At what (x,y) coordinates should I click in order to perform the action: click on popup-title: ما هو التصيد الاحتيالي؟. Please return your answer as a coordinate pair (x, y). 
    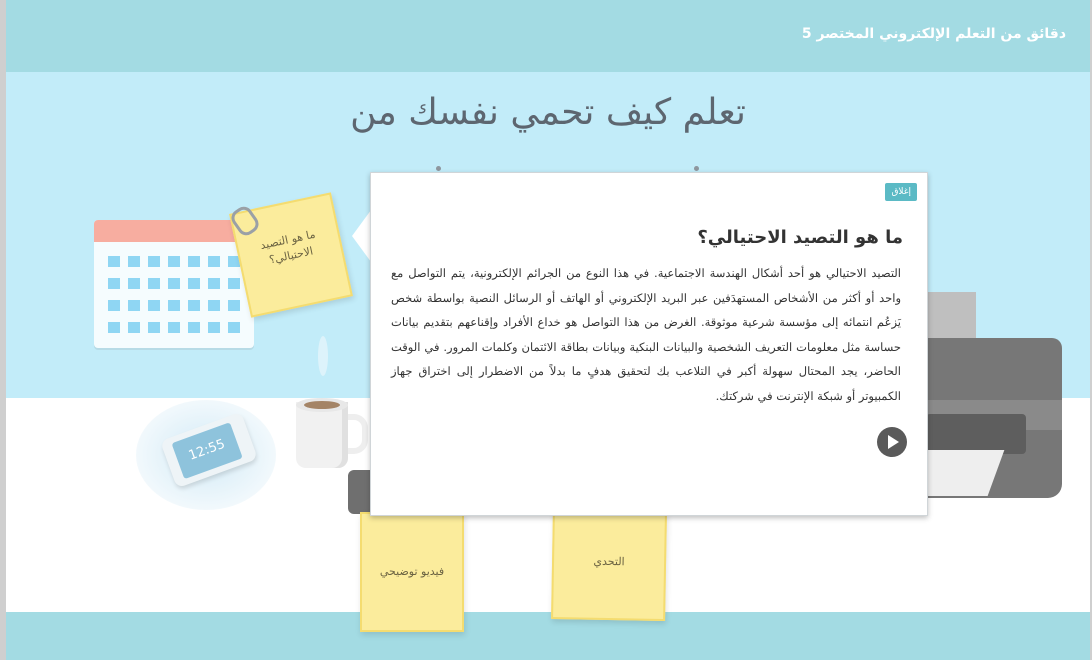
    Looking at the image, I should click on (800, 237).